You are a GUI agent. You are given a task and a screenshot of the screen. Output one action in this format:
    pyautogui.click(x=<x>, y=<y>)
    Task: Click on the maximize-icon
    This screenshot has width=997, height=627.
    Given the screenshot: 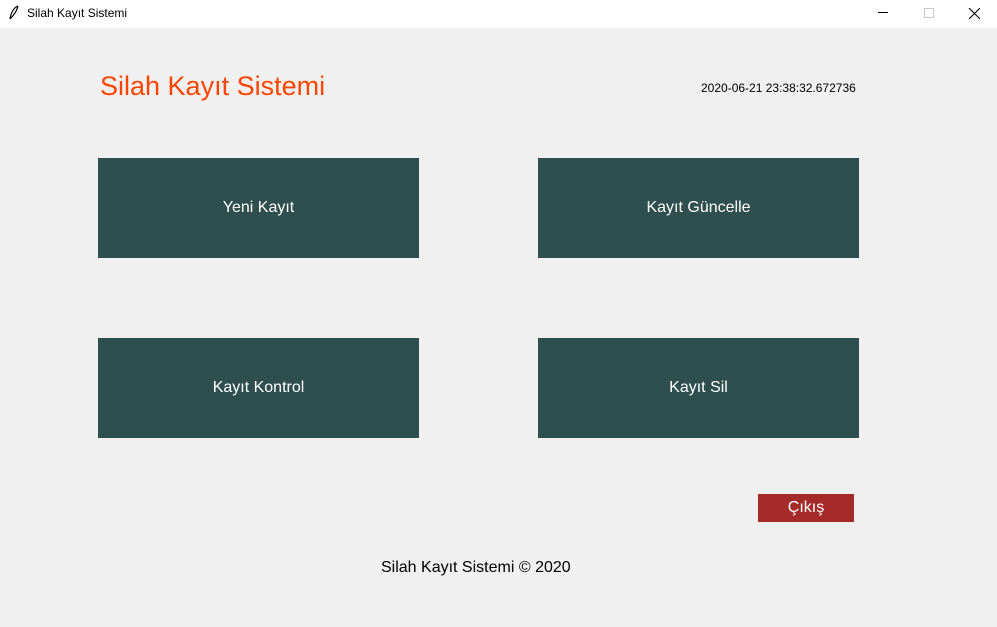 What is the action you would take?
    pyautogui.click(x=929, y=13)
    